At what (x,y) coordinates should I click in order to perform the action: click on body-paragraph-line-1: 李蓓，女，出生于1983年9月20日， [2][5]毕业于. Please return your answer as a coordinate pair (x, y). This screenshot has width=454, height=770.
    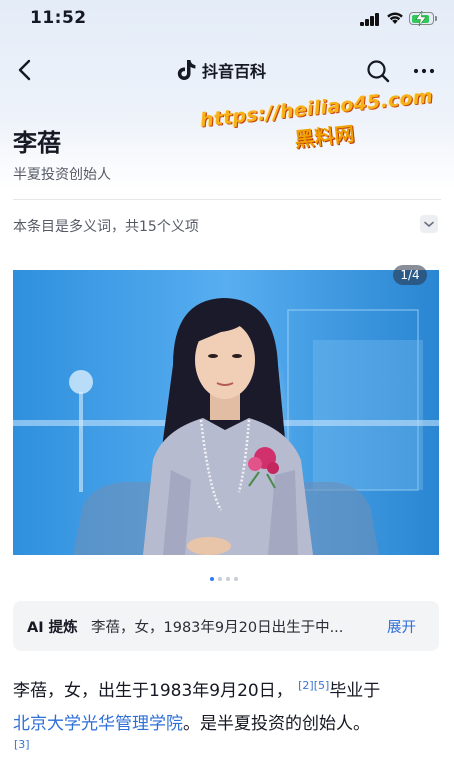
    Looking at the image, I should click on (196, 688).